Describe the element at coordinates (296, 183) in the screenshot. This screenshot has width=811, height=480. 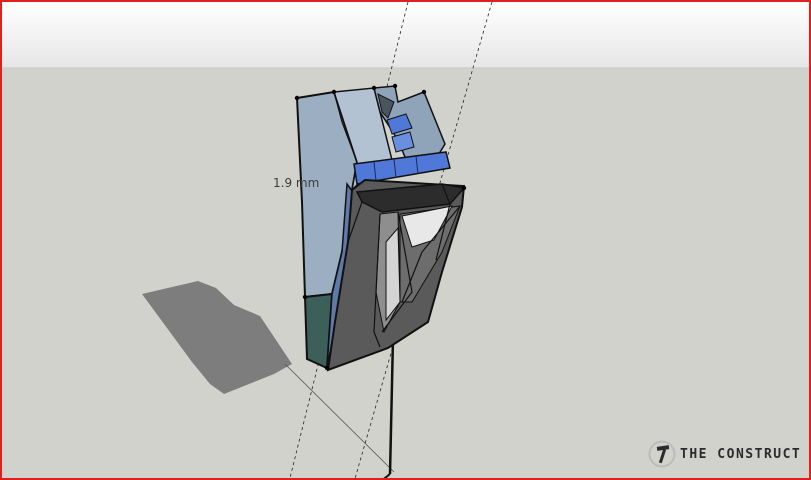
I see `dimension-label: 1.9 mm` at that location.